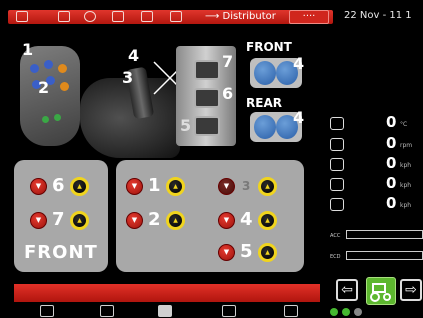  What do you see at coordinates (186, 125) in the screenshot?
I see `callout-5: 5` at bounding box center [186, 125].